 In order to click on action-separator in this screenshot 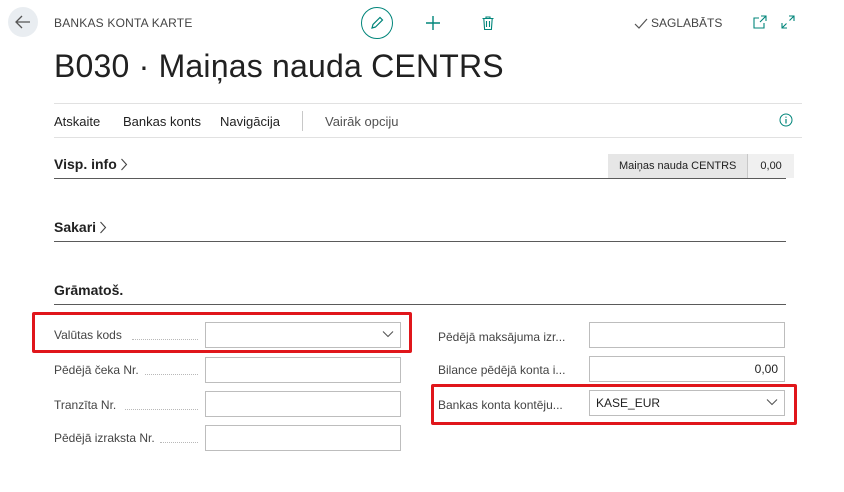, I will do `click(302, 121)`.